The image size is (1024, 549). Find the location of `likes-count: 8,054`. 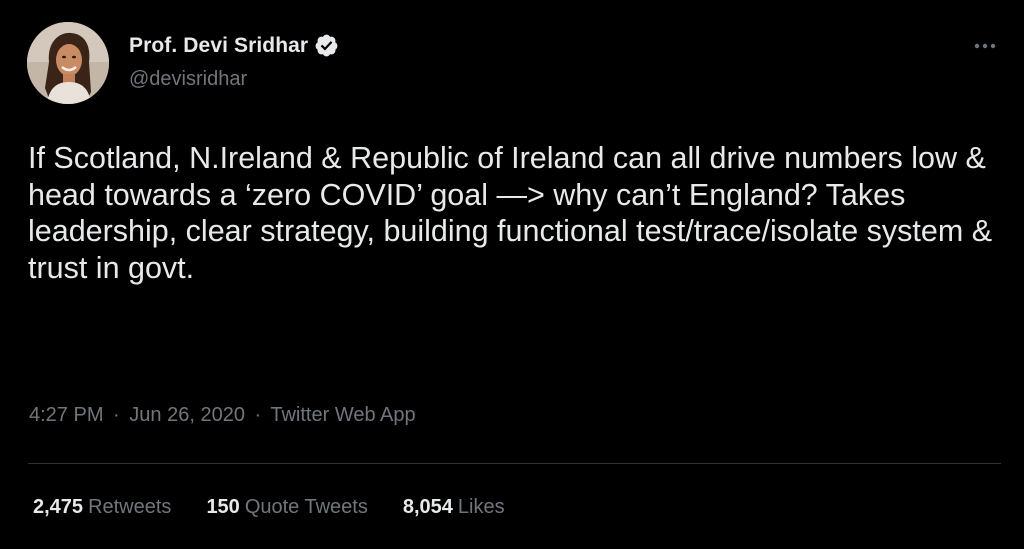

likes-count: 8,054 is located at coordinates (427, 507).